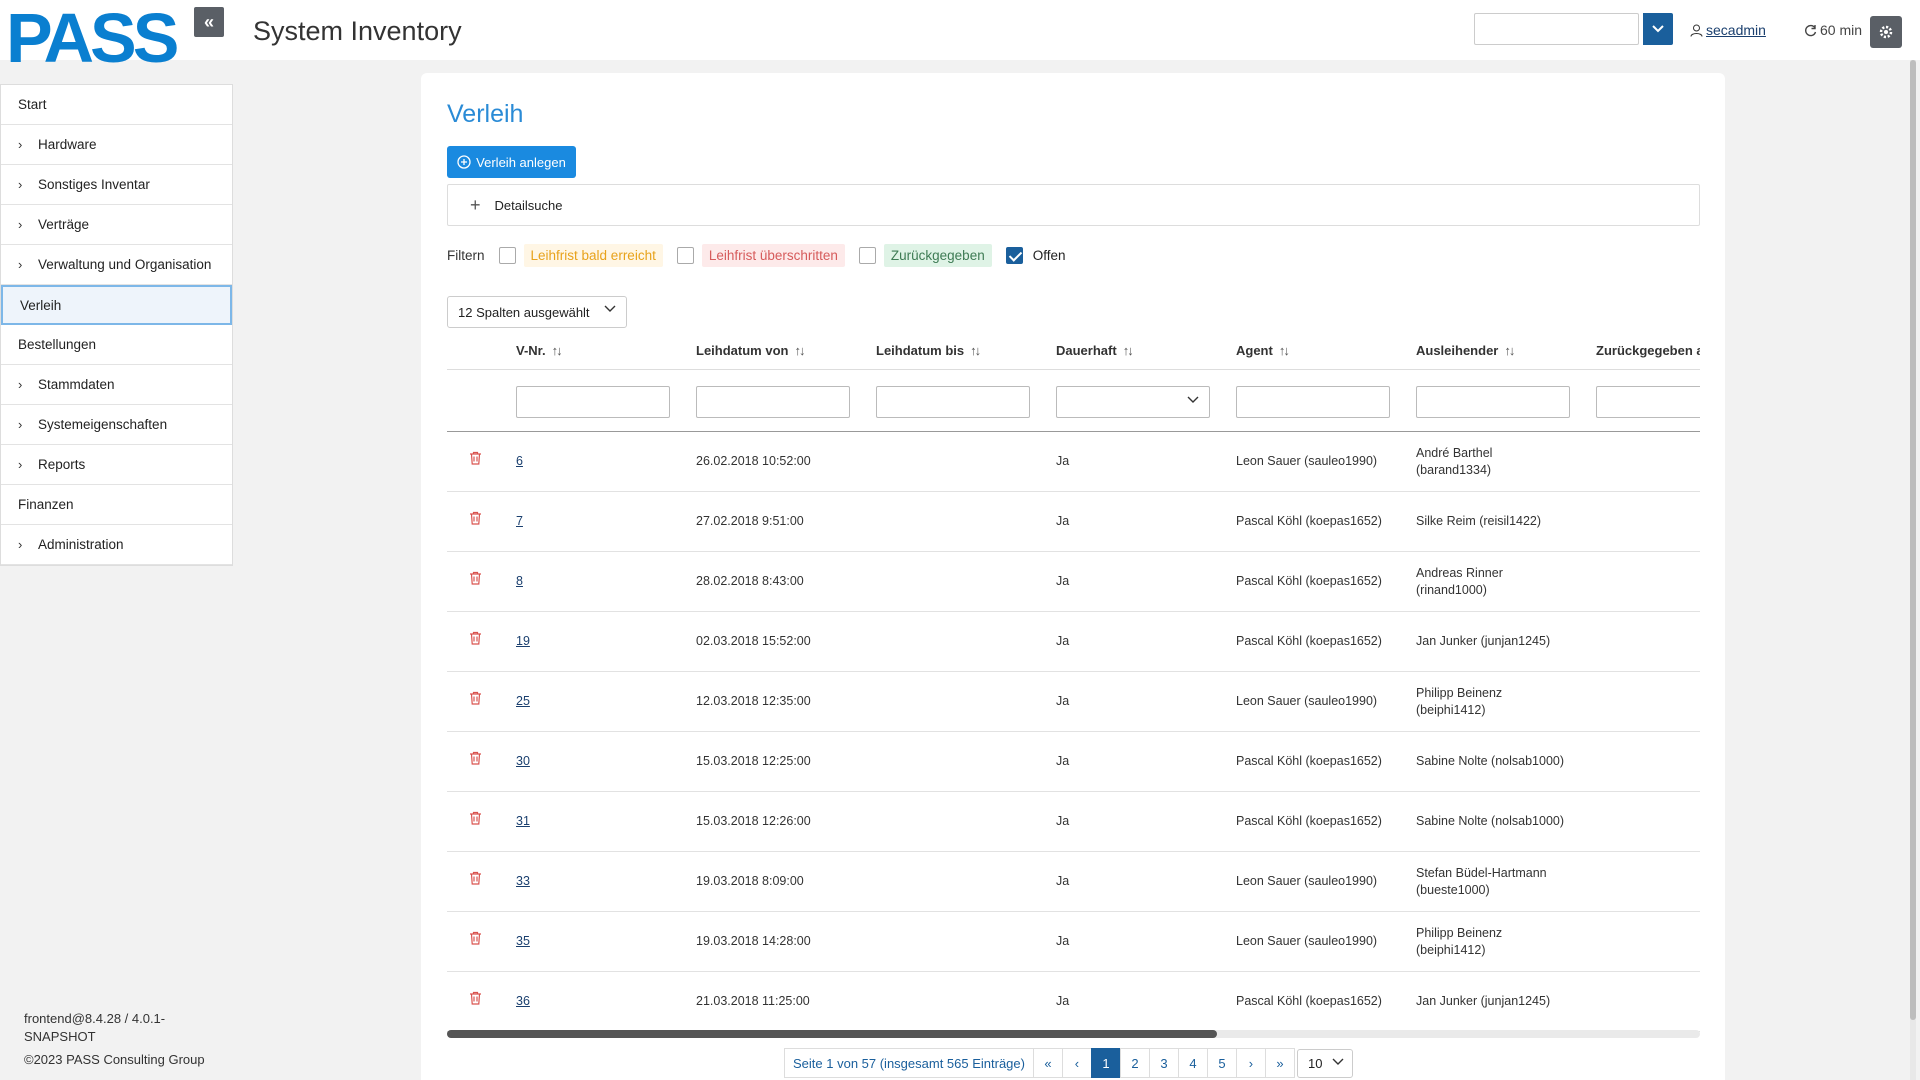 Image resolution: width=1920 pixels, height=1080 pixels. I want to click on sidebar-item-stammdaten: › Stammdaten, so click(116, 385).